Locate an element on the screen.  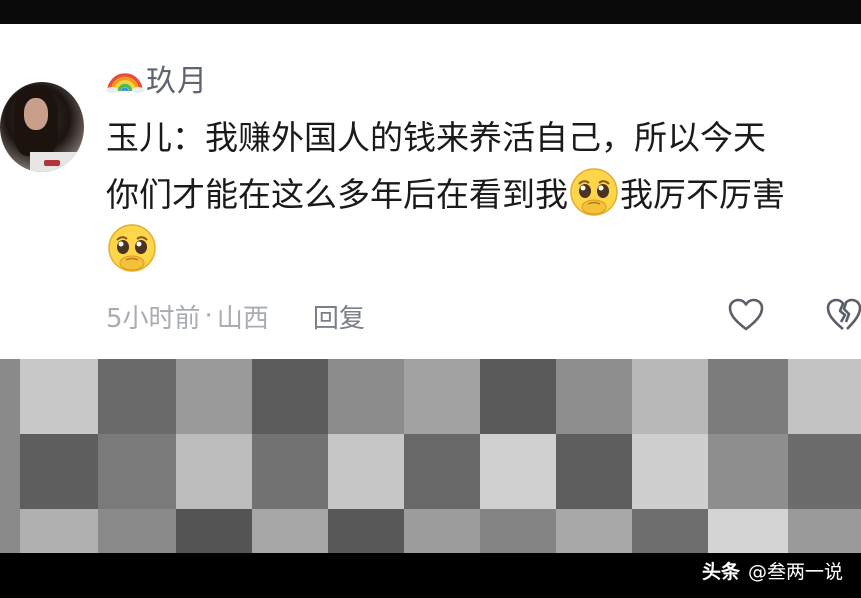
heart-icon is located at coordinates (746, 315).